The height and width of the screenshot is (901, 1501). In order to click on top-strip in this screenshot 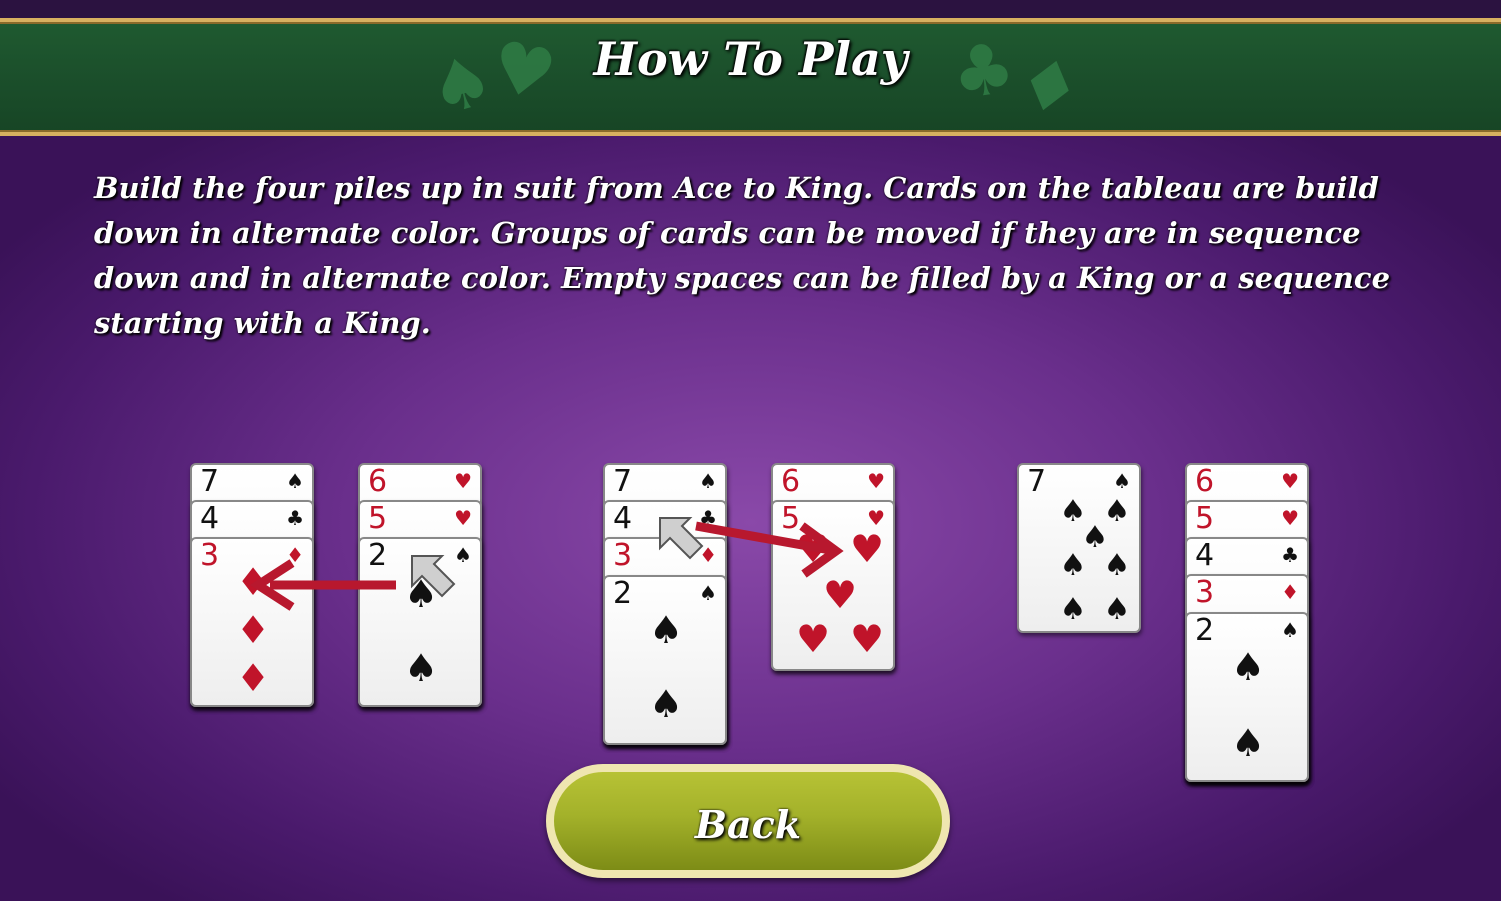, I will do `click(750, 9)`.